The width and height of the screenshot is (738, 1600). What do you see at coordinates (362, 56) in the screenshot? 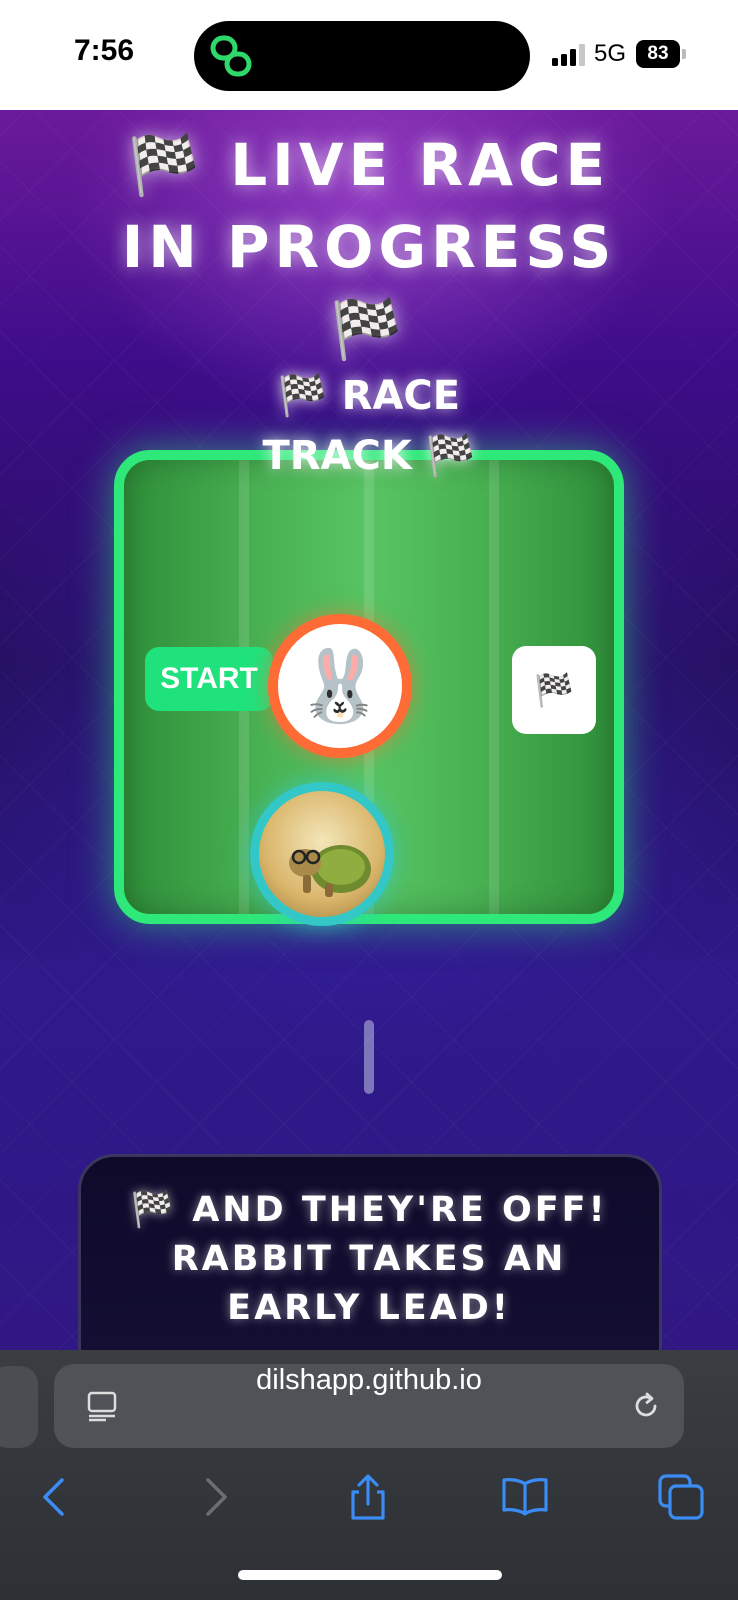
I see `dynamic-island` at bounding box center [362, 56].